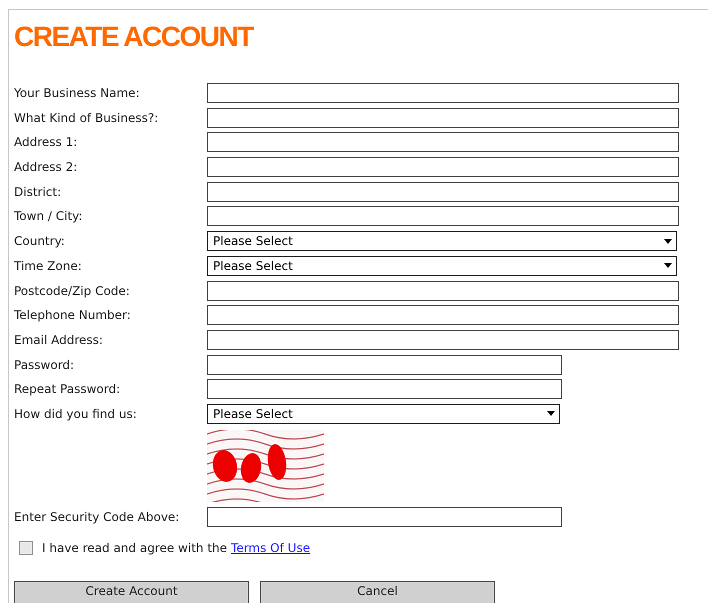 This screenshot has width=708, height=603. What do you see at coordinates (135, 548) in the screenshot?
I see `terms-text: I have read and agree with the` at bounding box center [135, 548].